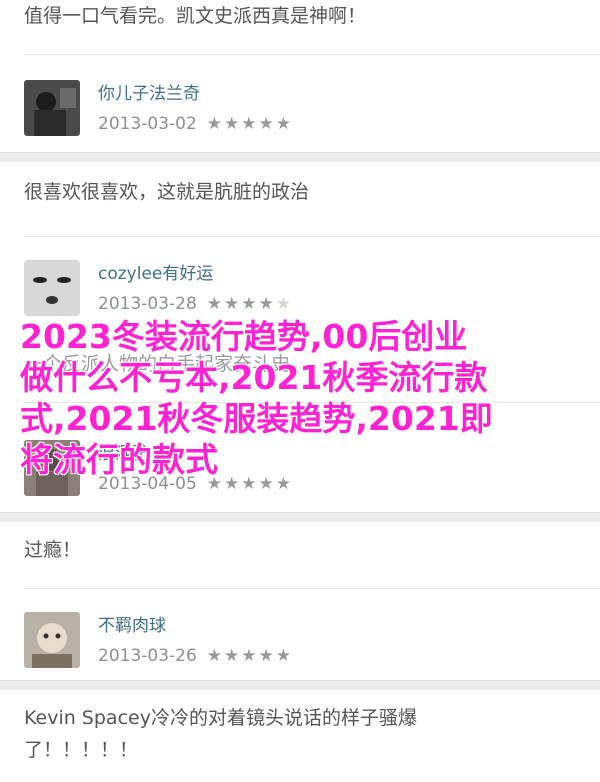  I want to click on comment-text: 值得一口气看完。凯文史派西真是神啊！, so click(195, 16).